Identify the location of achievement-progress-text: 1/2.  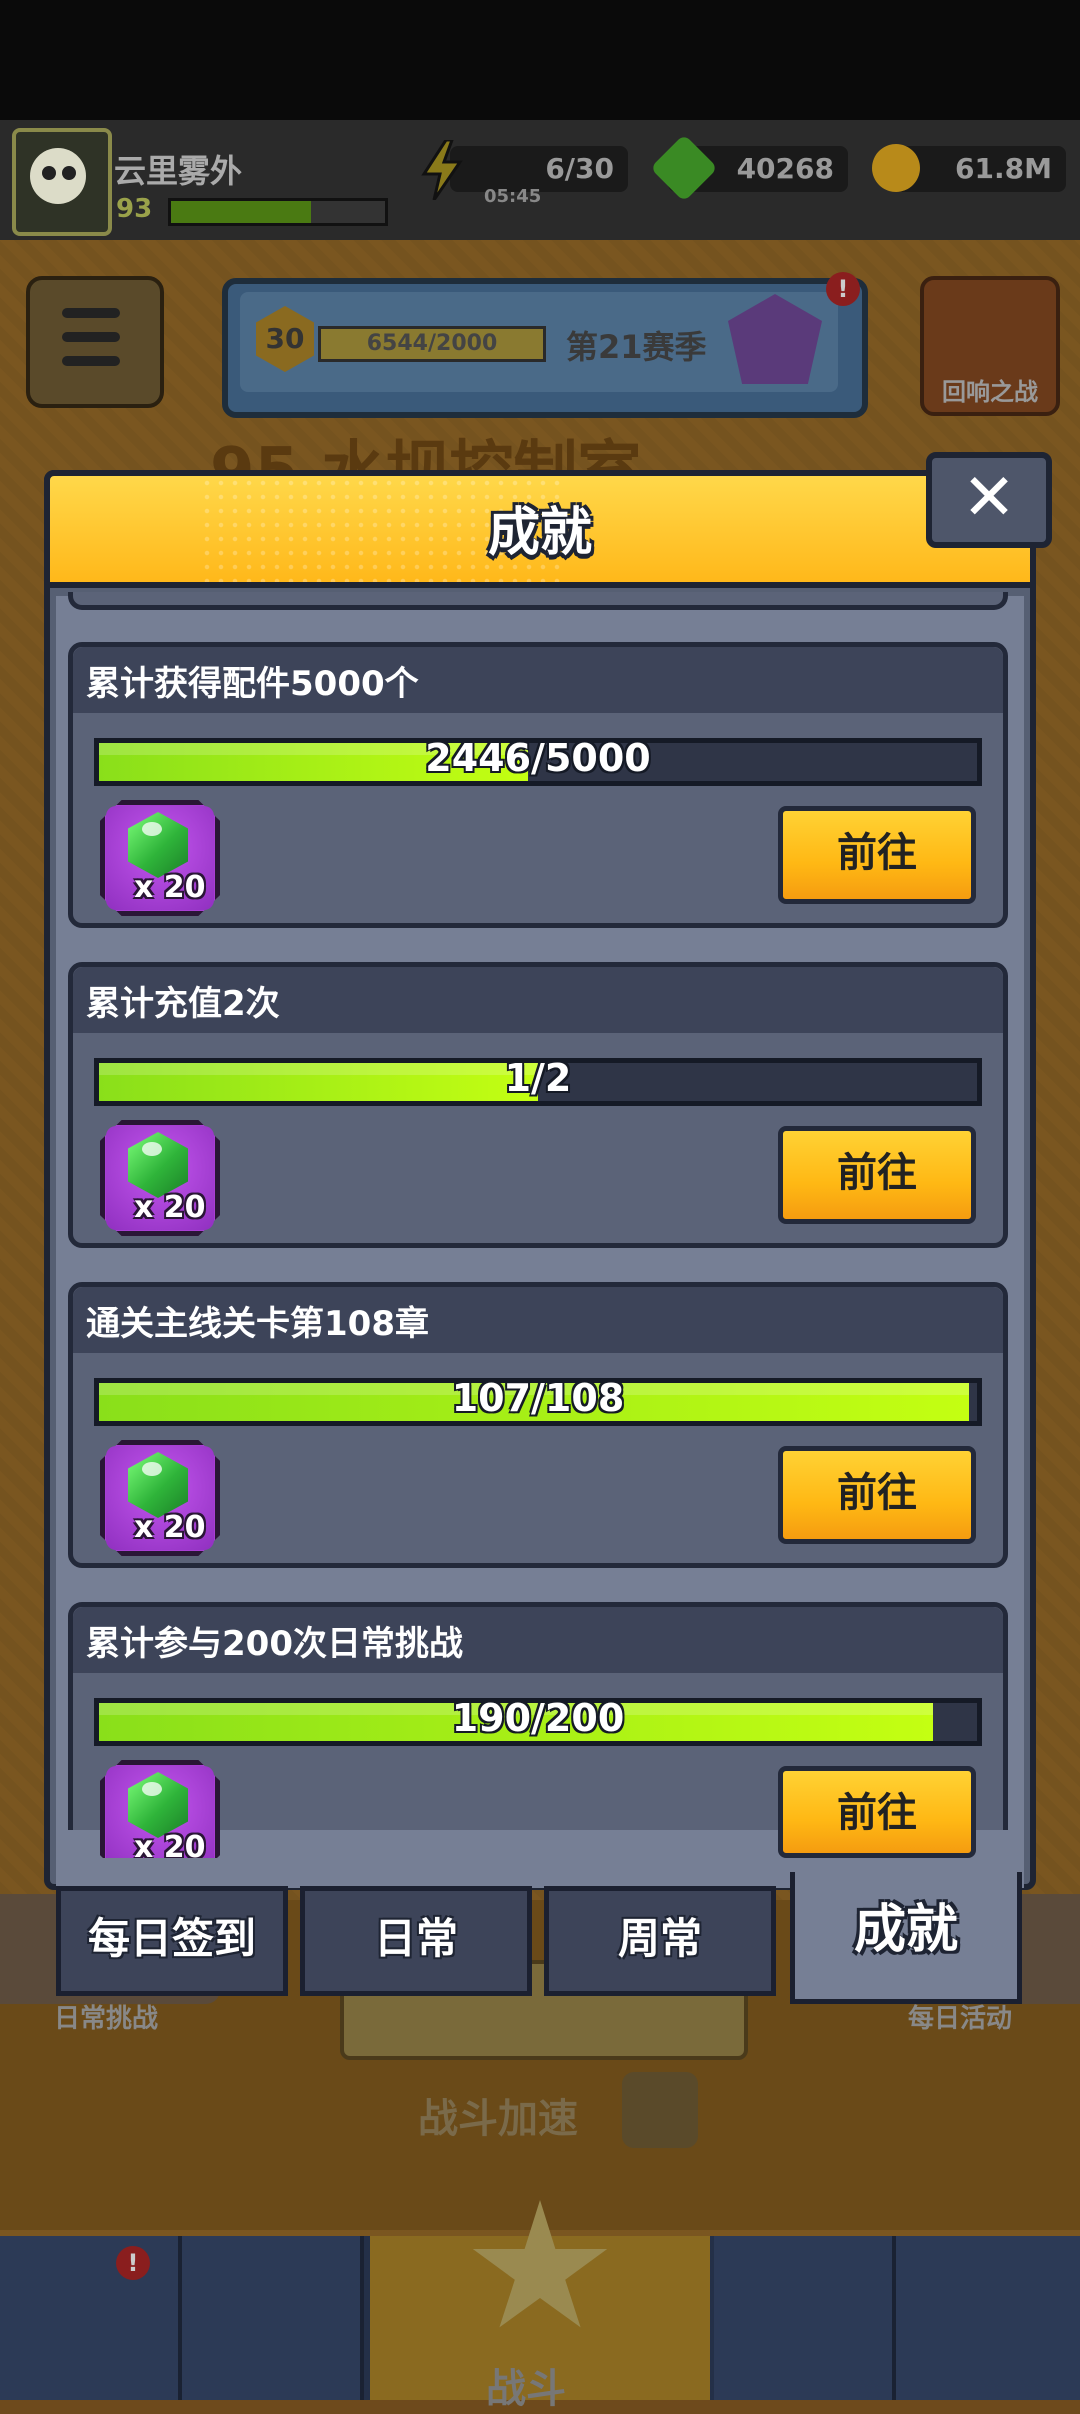
(538, 1078).